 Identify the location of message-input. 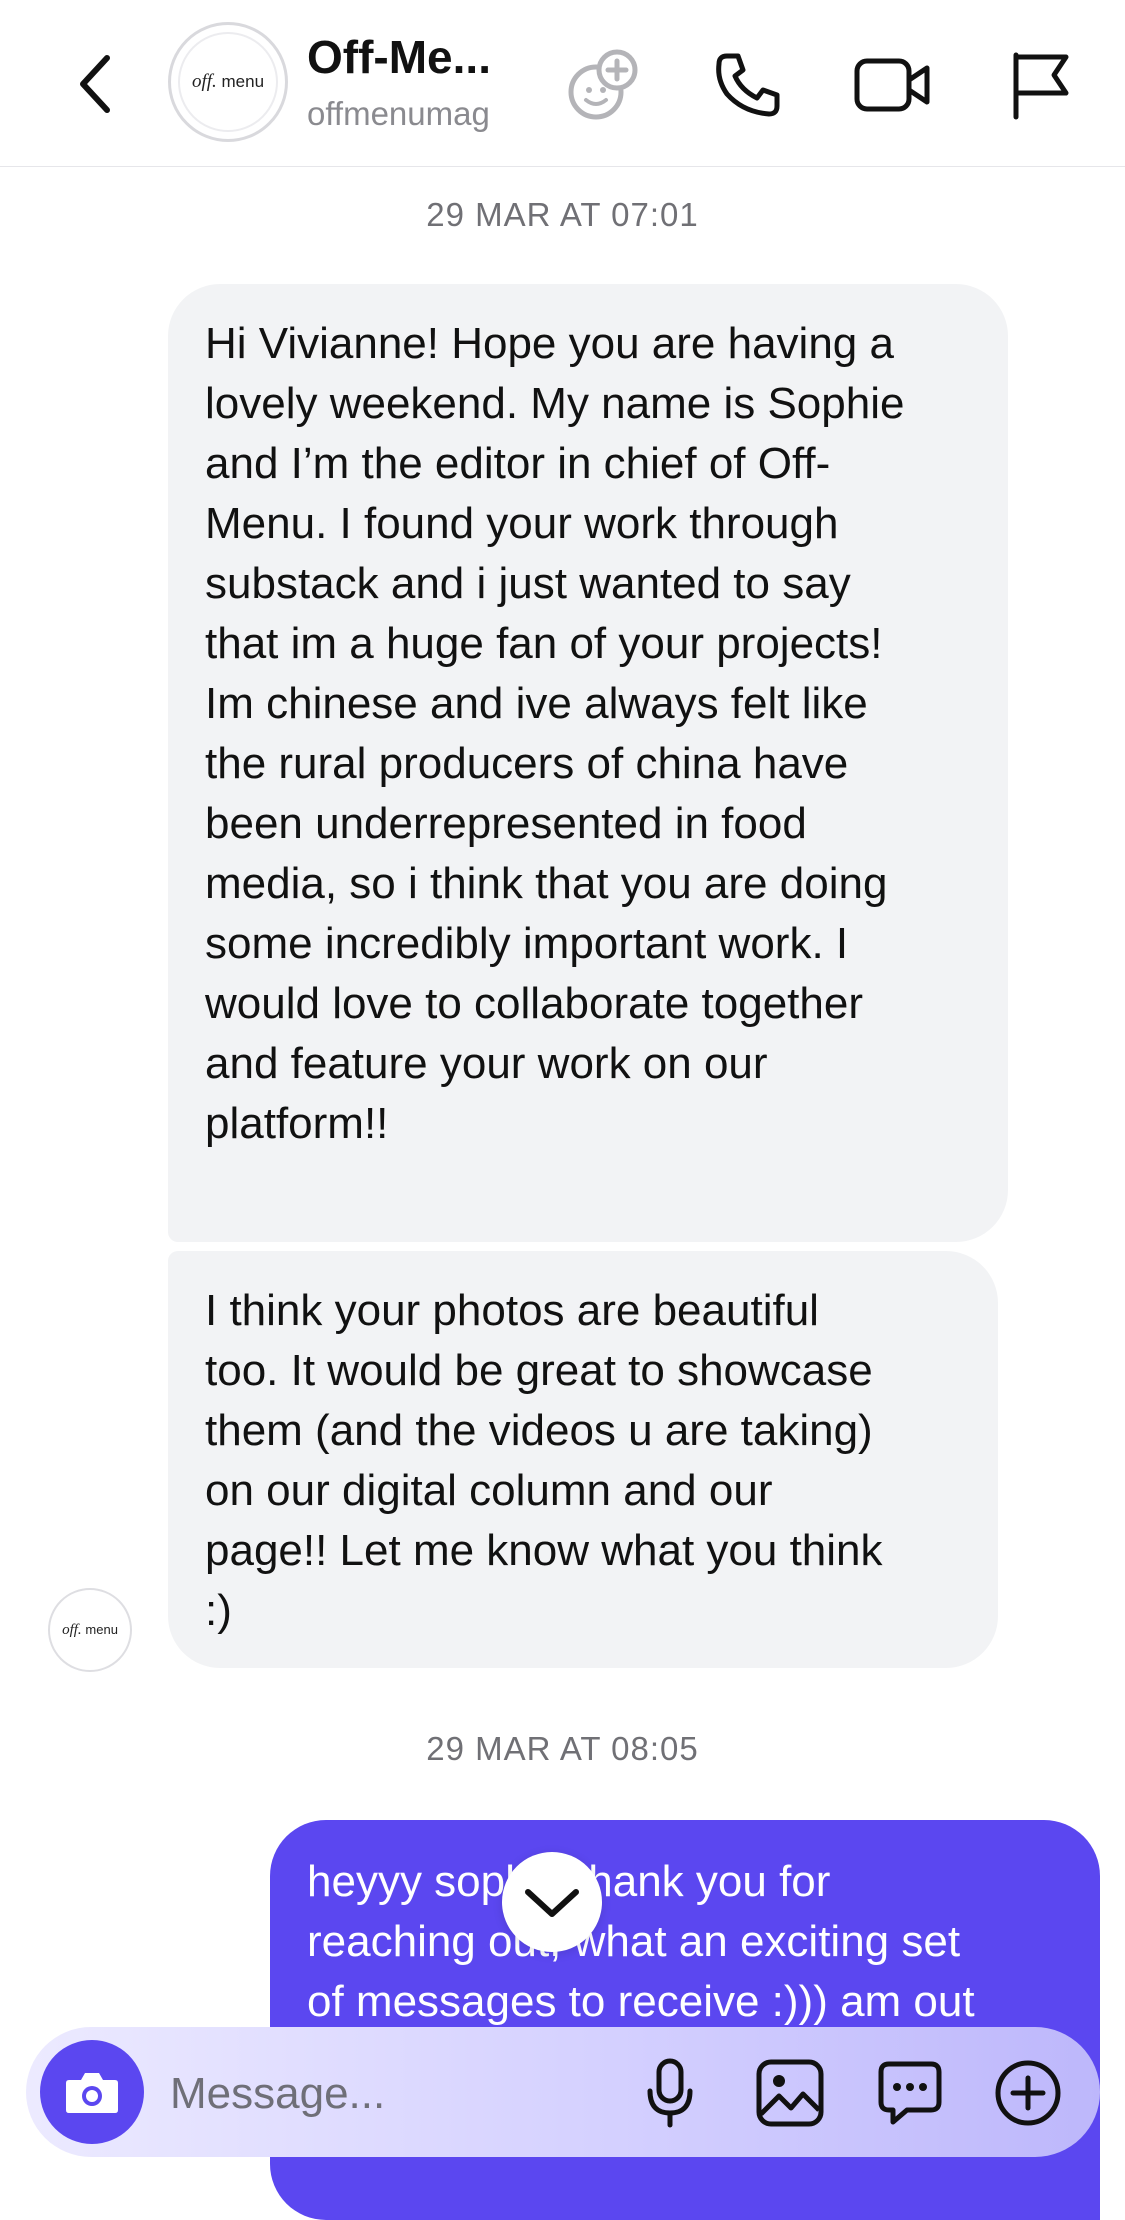
(390, 2094).